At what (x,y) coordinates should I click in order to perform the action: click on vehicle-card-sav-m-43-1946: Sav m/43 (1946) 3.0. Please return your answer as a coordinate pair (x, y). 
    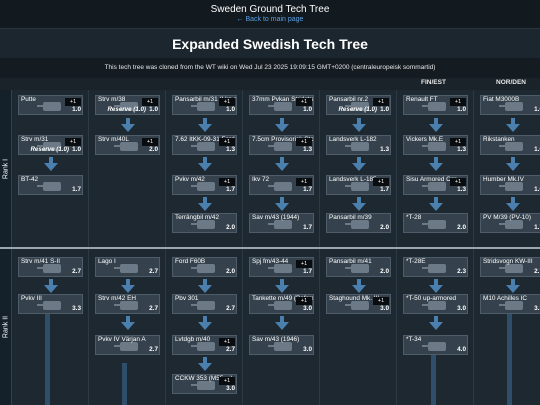
    Looking at the image, I should click on (281, 345).